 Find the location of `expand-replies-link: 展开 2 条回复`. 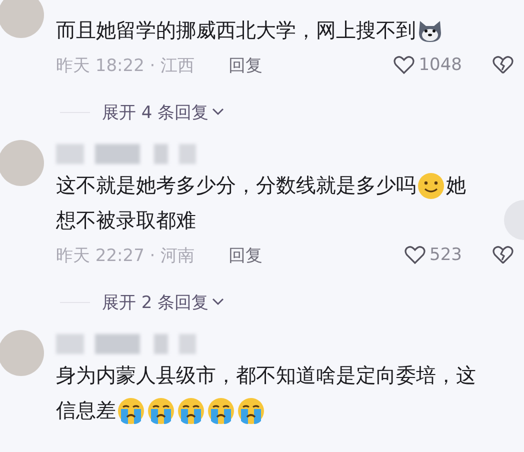

expand-replies-link: 展开 2 条回复 is located at coordinates (163, 302).